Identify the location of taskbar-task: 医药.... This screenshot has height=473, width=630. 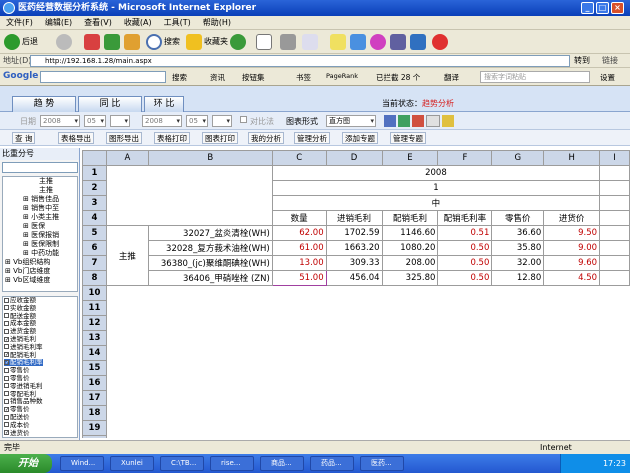
(382, 463).